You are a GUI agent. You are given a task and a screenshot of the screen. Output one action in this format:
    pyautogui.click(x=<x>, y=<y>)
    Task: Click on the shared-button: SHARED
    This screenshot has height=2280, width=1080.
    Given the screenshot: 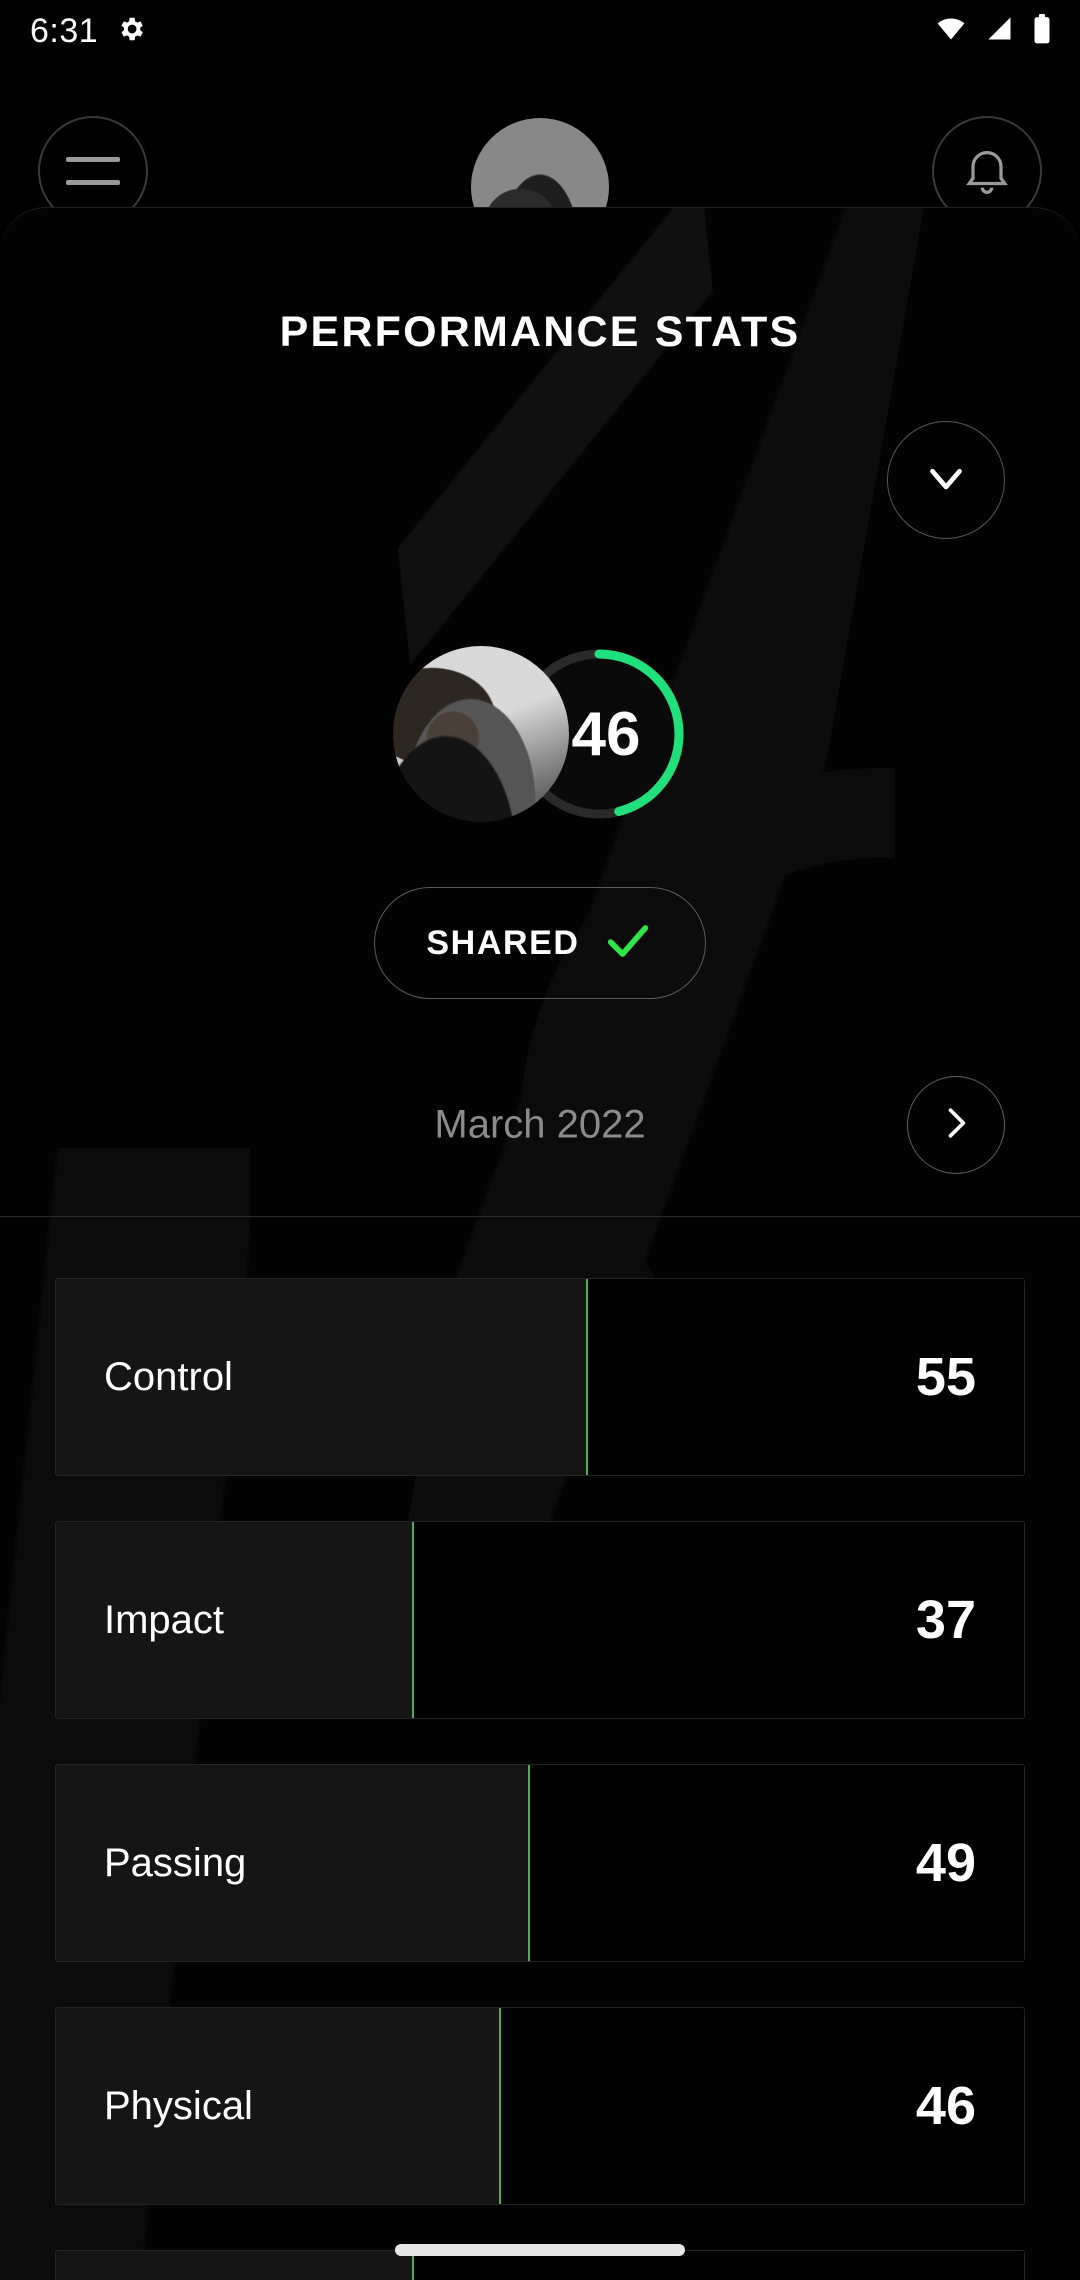 What is the action you would take?
    pyautogui.click(x=540, y=943)
    